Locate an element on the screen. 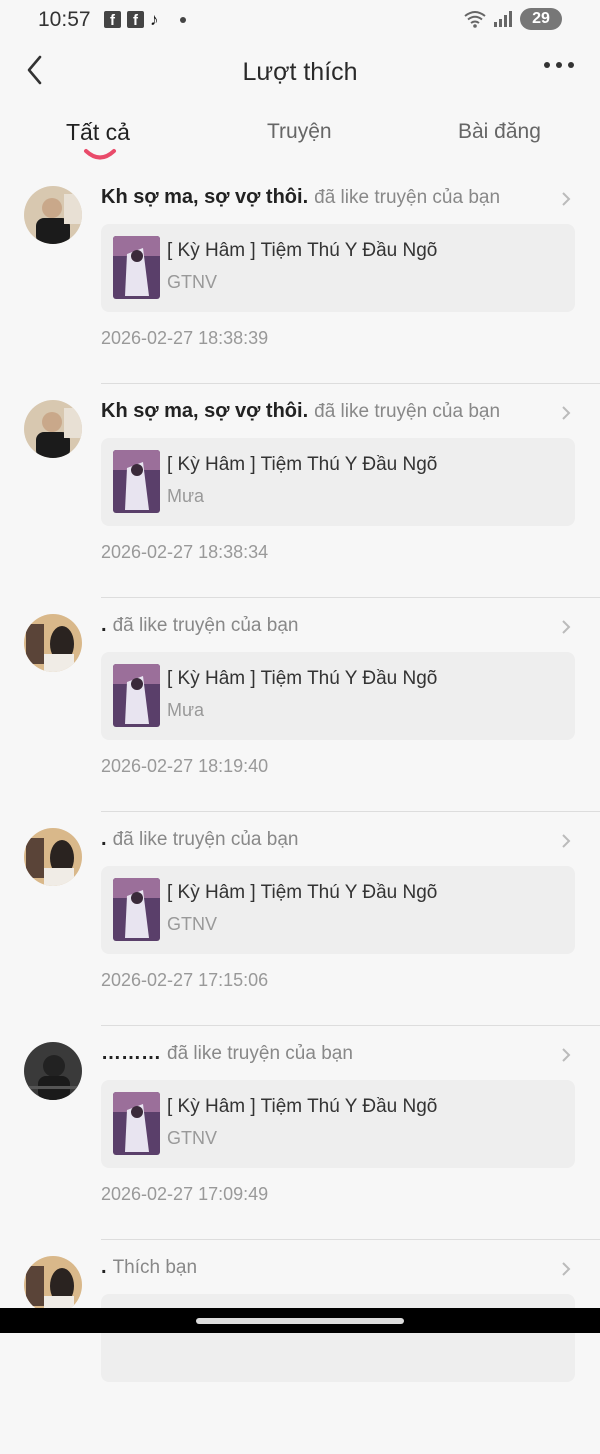 This screenshot has width=600, height=1454. system-icons: 29 is located at coordinates (513, 19).